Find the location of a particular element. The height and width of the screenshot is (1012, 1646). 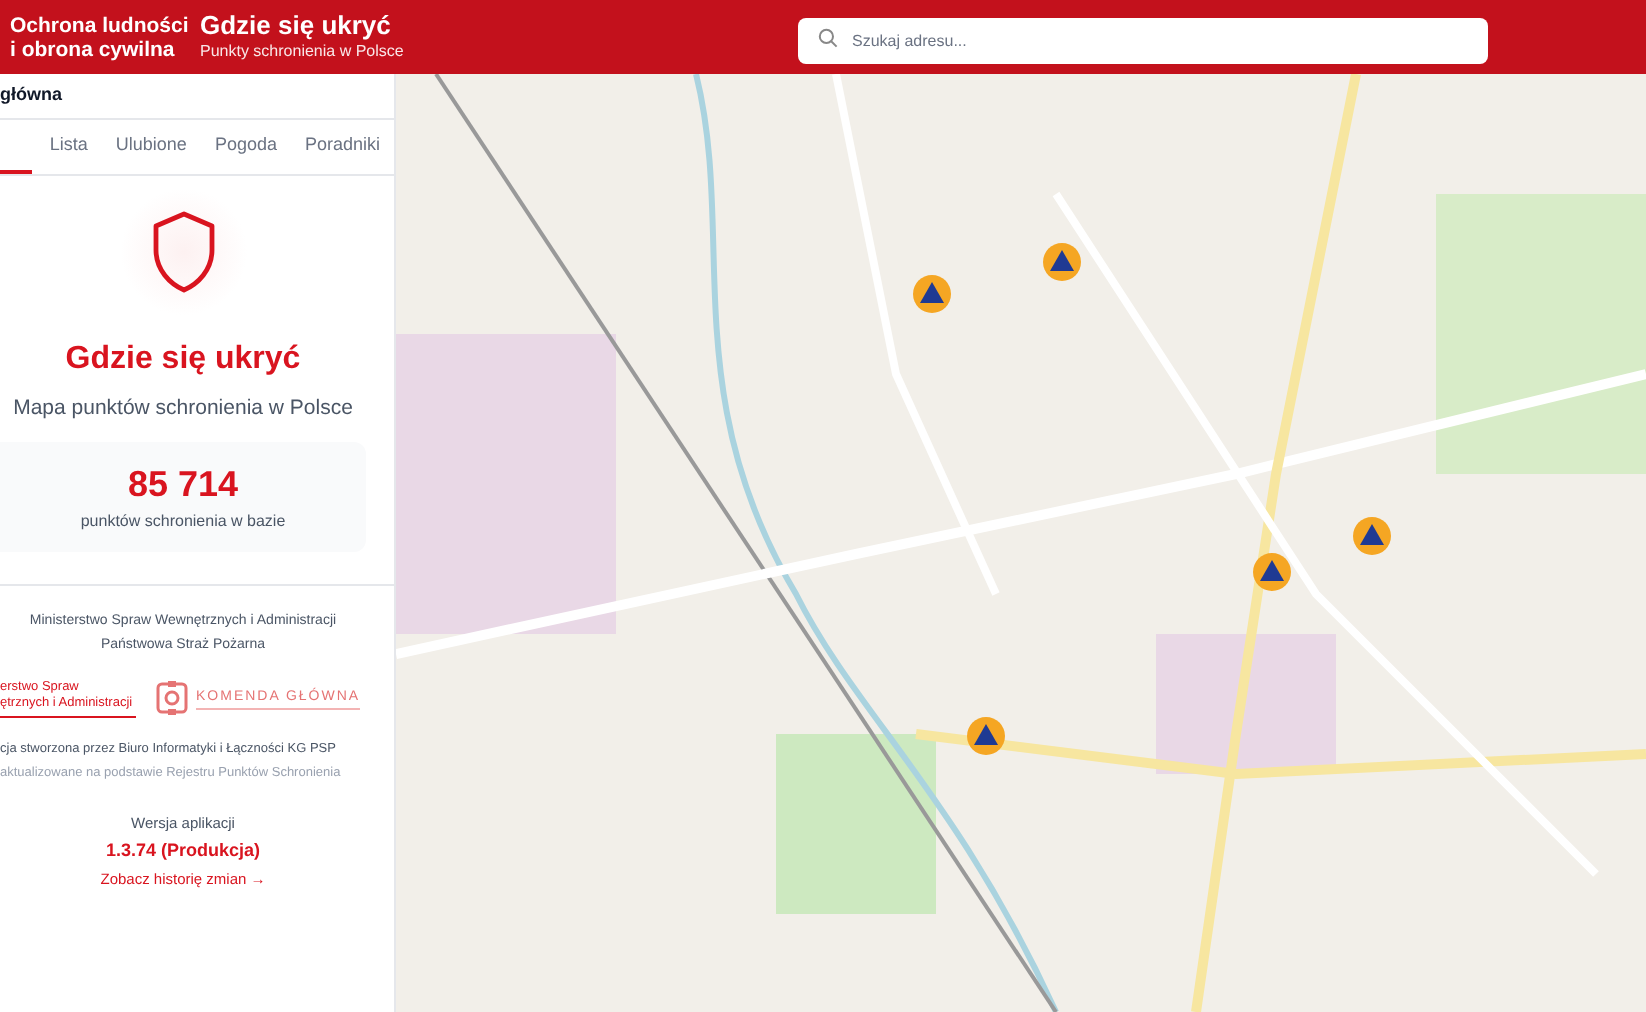

panel-heading: główna is located at coordinates (31, 95).